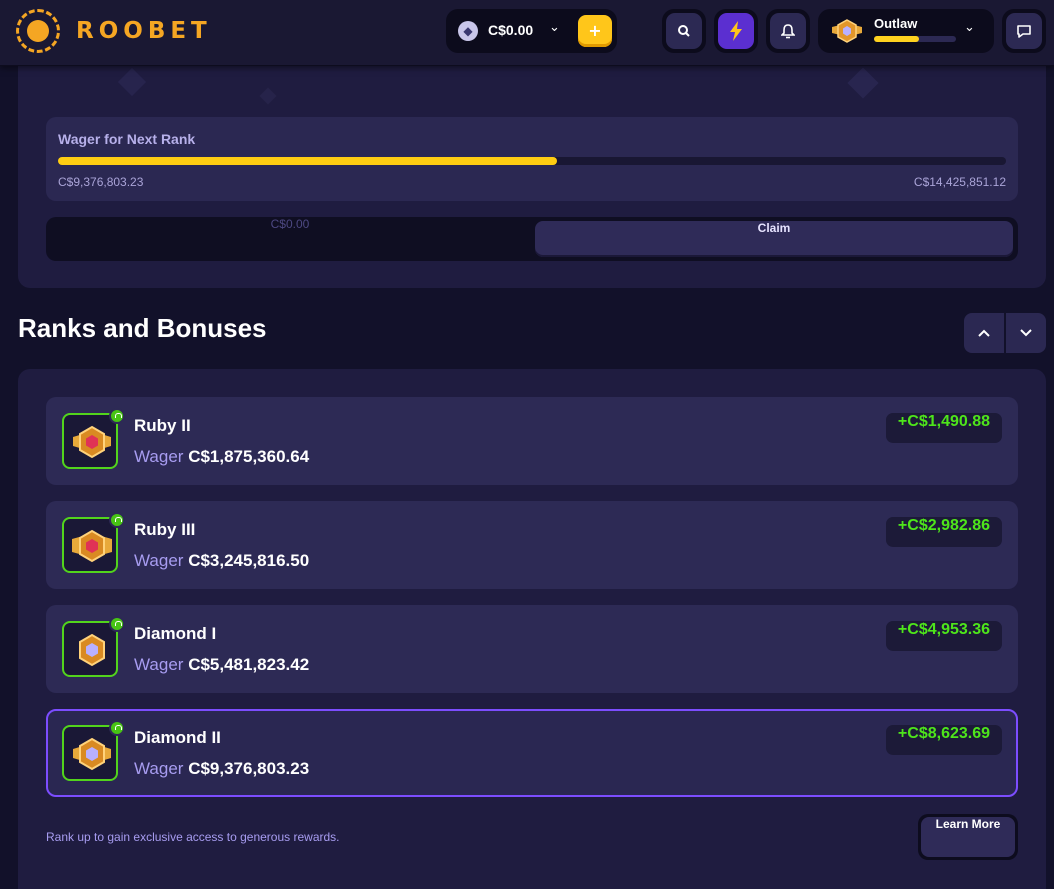 Image resolution: width=1054 pixels, height=889 pixels. I want to click on rank-row-ruby-ii: Ruby II Wager C$1,875,360.64 +C$1,490.88, so click(532, 441).